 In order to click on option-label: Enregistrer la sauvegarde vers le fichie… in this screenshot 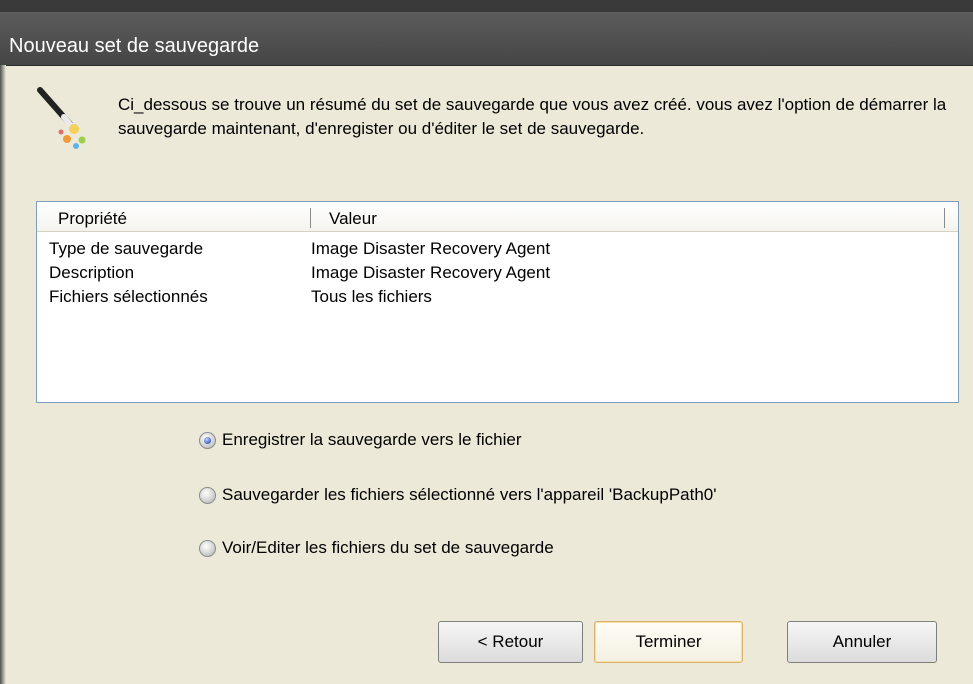, I will do `click(372, 439)`.